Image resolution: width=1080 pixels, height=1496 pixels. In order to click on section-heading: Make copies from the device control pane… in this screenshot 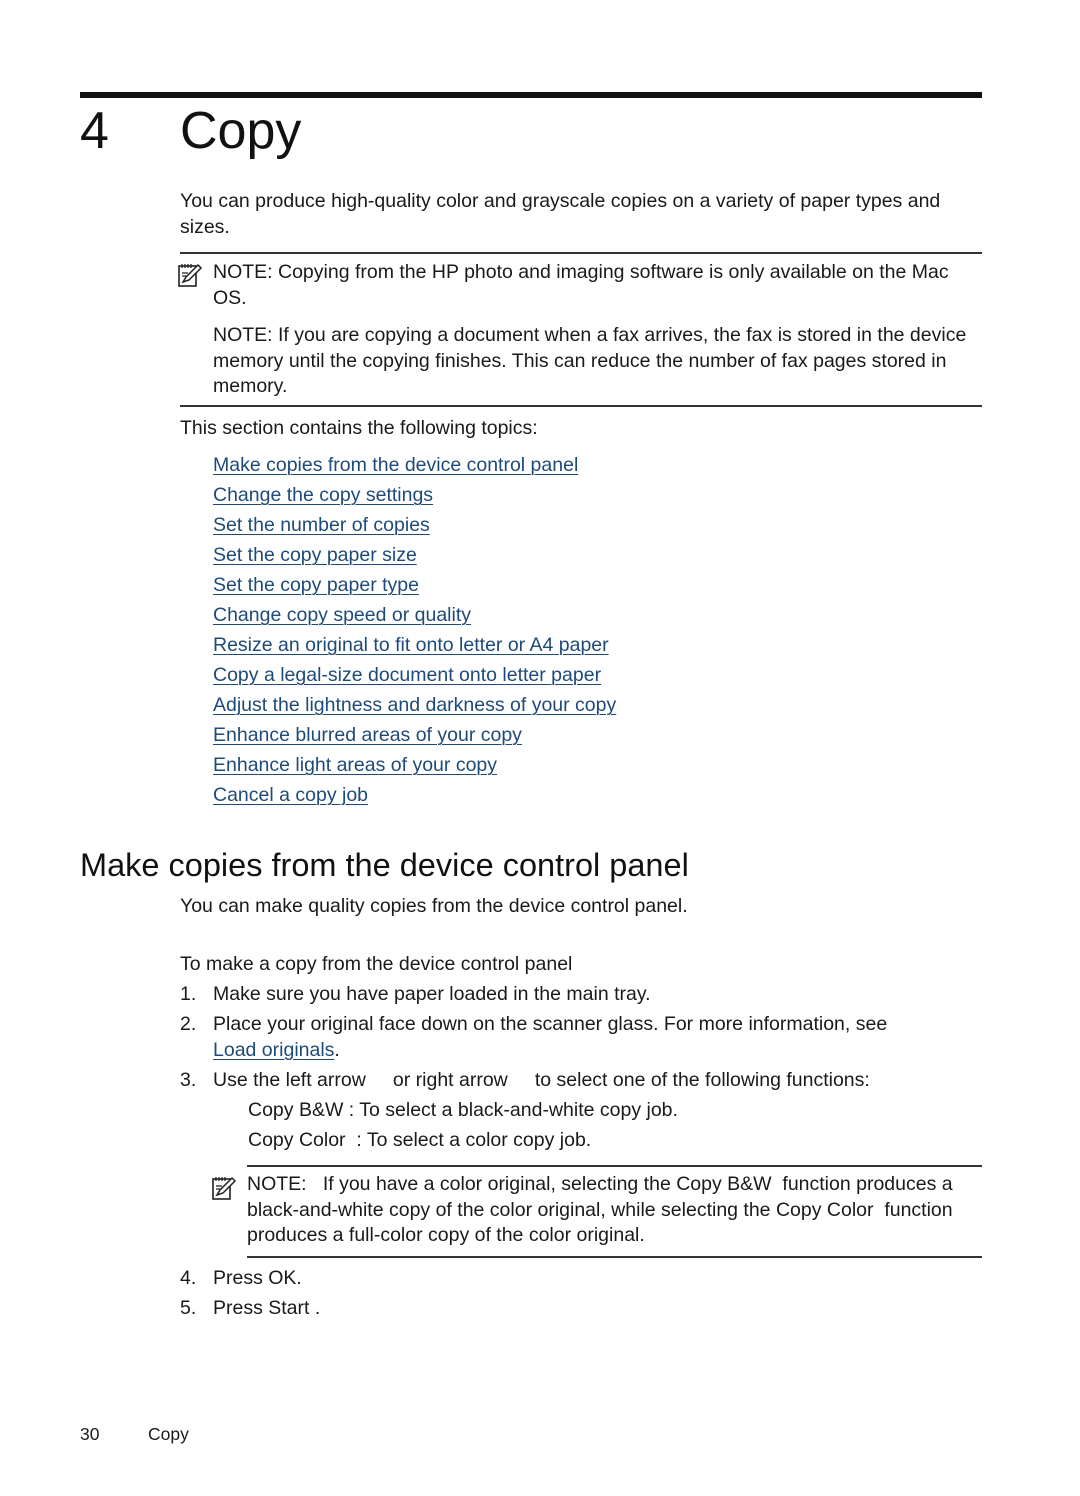, I will do `click(384, 865)`.